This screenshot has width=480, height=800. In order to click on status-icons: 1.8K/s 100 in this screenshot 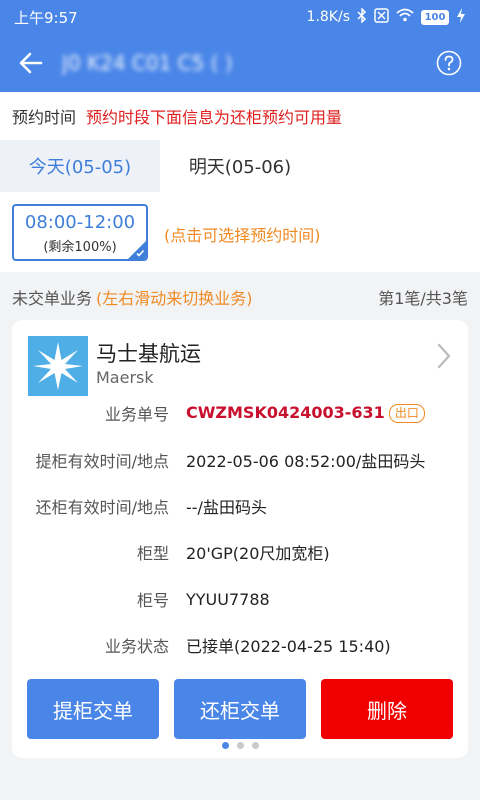, I will do `click(386, 16)`.